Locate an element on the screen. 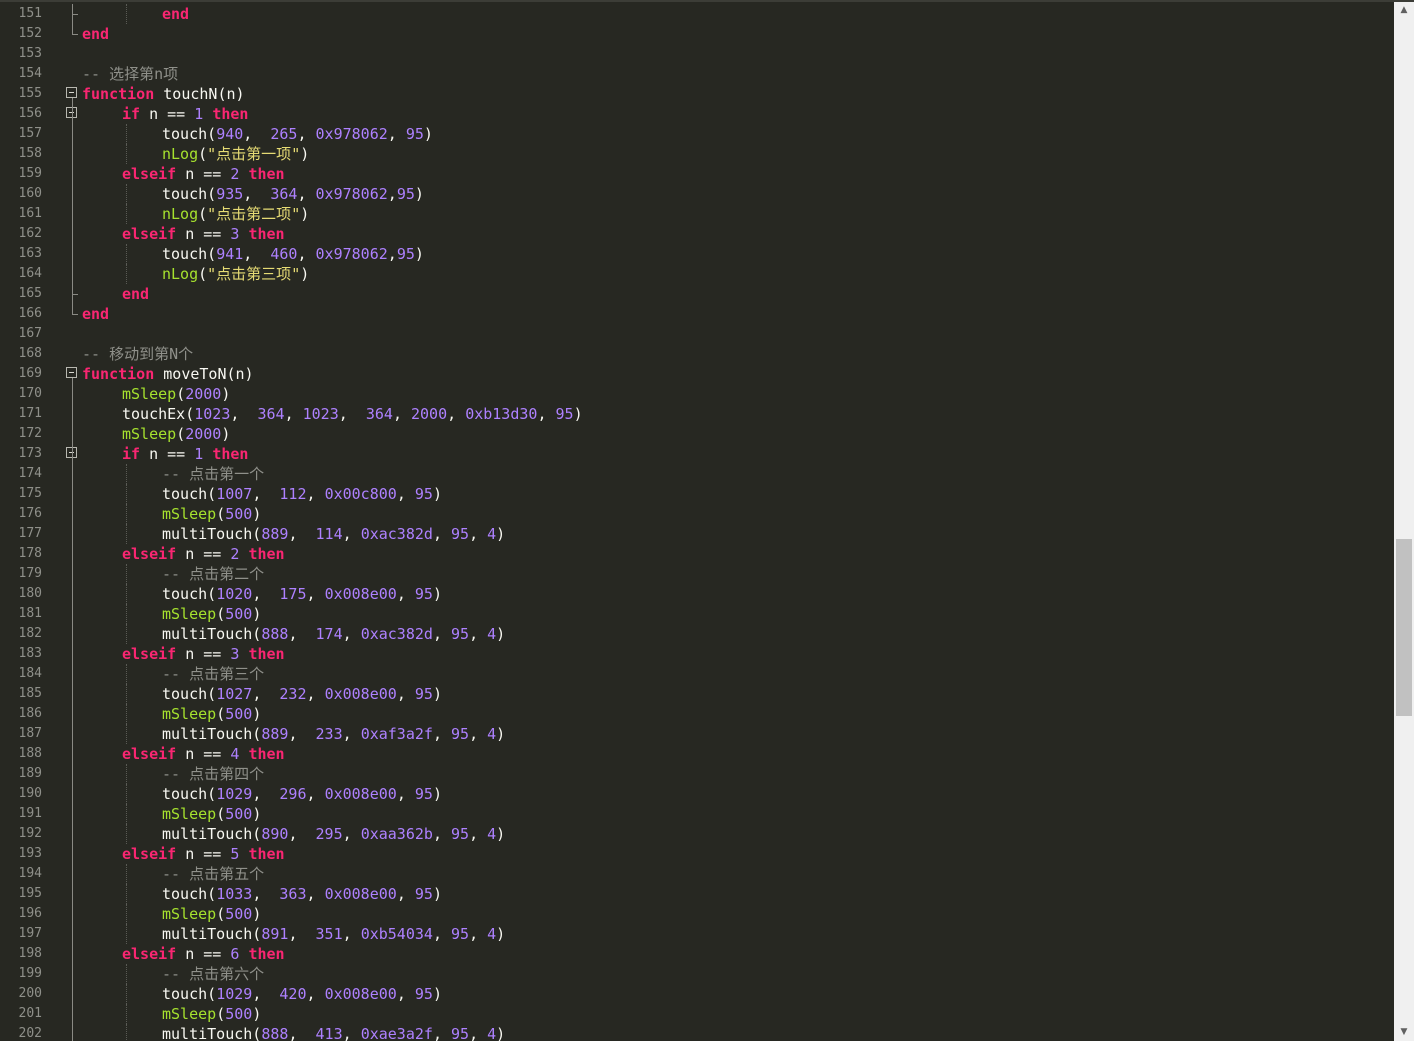  code-line: 161 nLog("点击第二项") is located at coordinates (697, 214).